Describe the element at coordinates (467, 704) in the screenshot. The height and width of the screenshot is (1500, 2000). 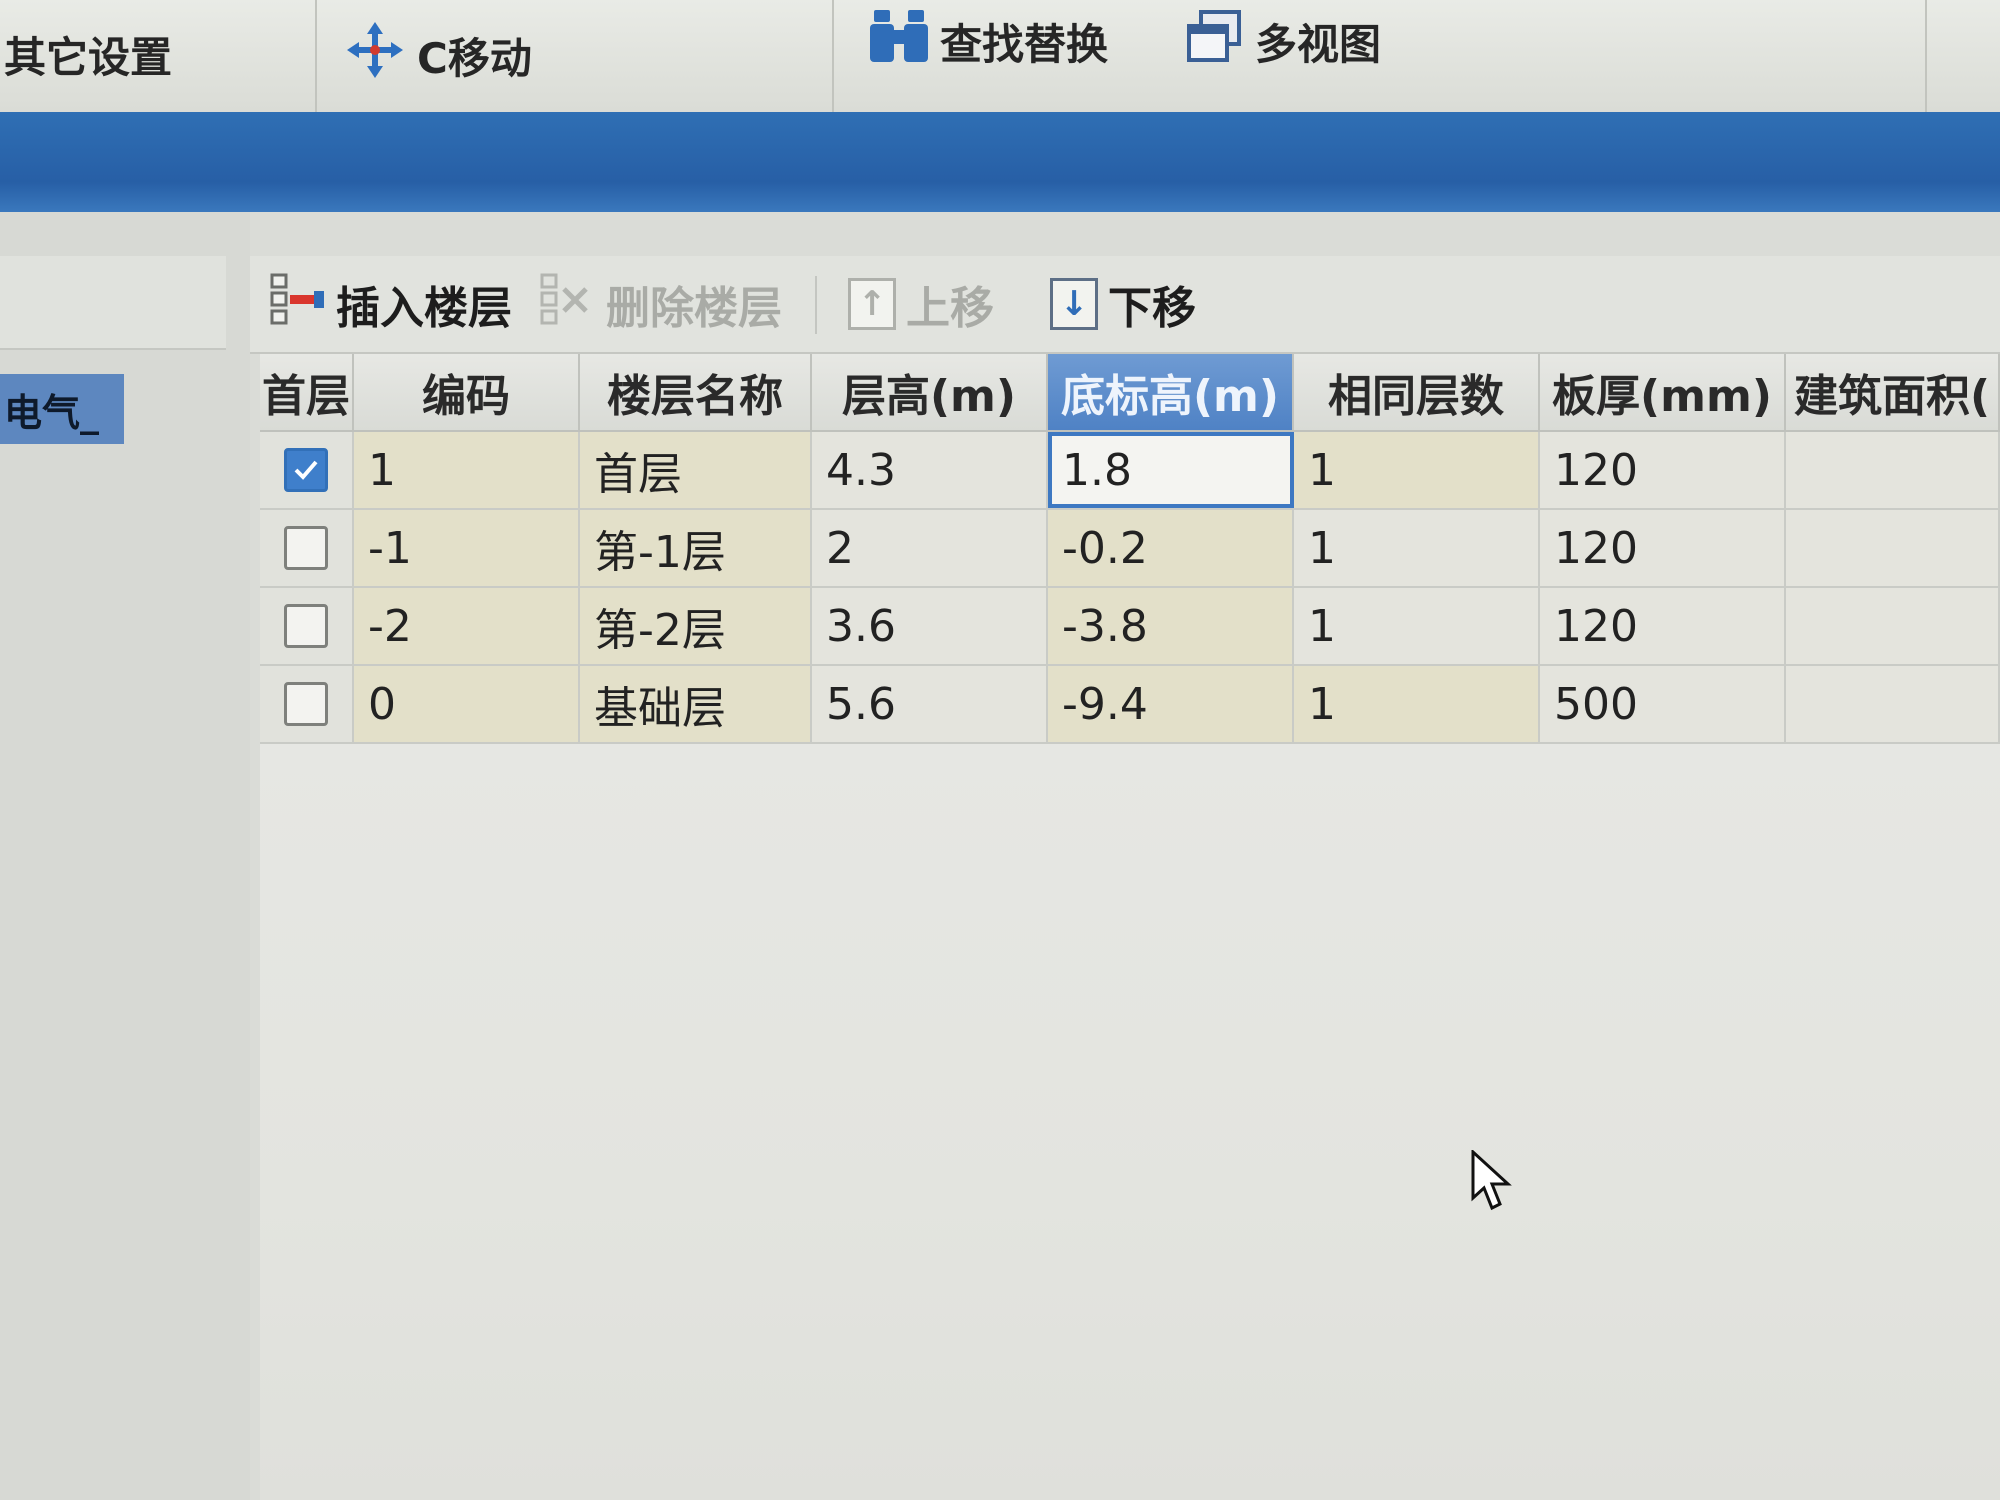
I see `cell-code: 0` at that location.